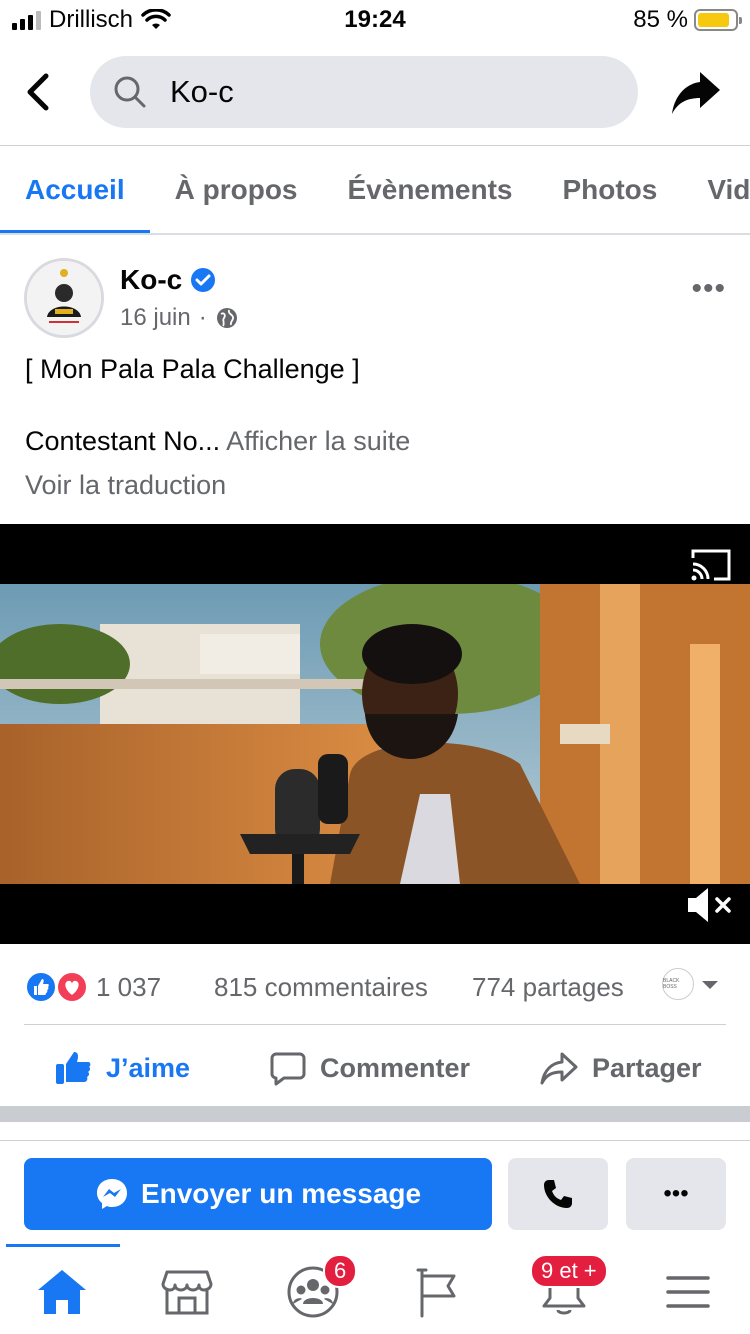 This screenshot has width=750, height=1334. Describe the element at coordinates (559, 1068) in the screenshot. I see `share-icon` at that location.